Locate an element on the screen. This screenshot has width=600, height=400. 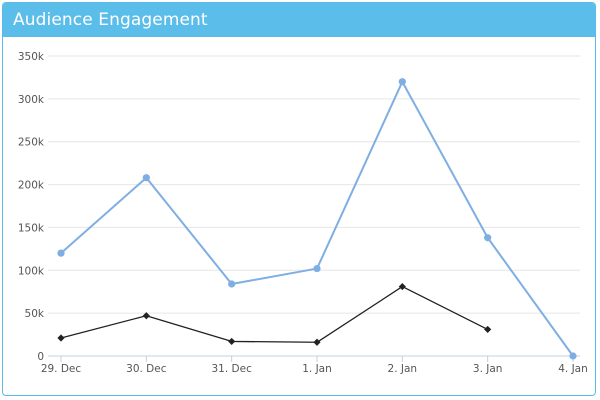
y-tick-label: 200k is located at coordinates (31, 186).